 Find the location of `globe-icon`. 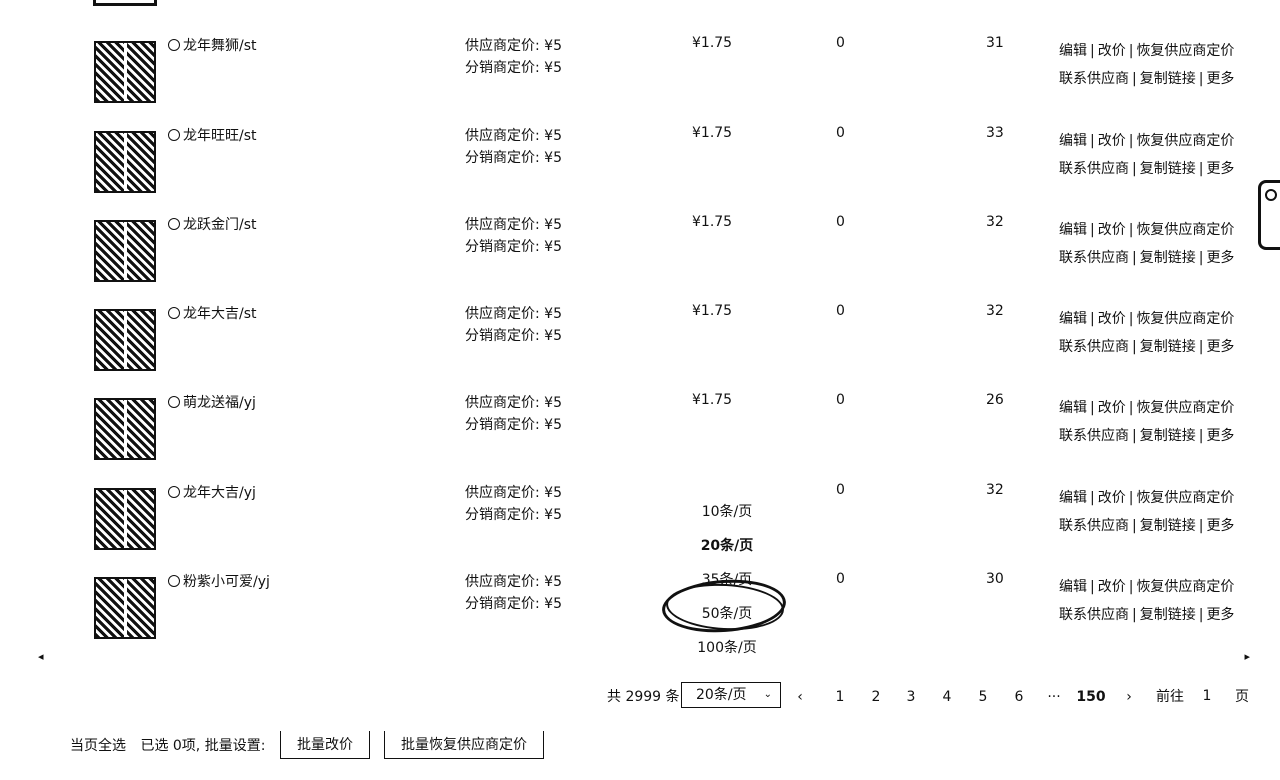

globe-icon is located at coordinates (174, 224).